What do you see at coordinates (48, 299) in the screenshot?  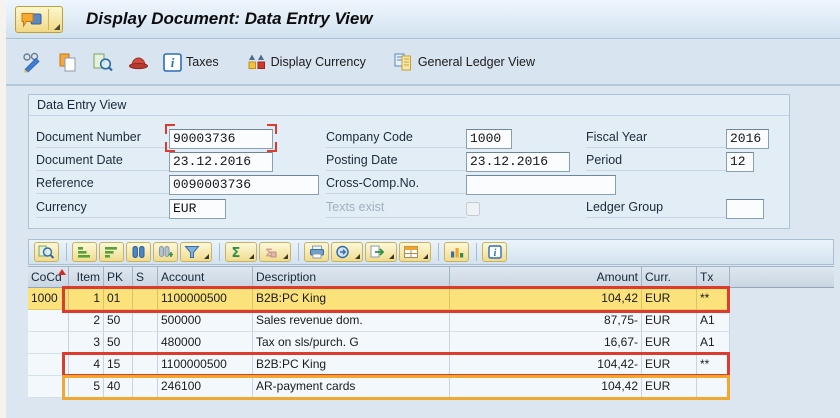 I see `cell-cocd: 1000` at bounding box center [48, 299].